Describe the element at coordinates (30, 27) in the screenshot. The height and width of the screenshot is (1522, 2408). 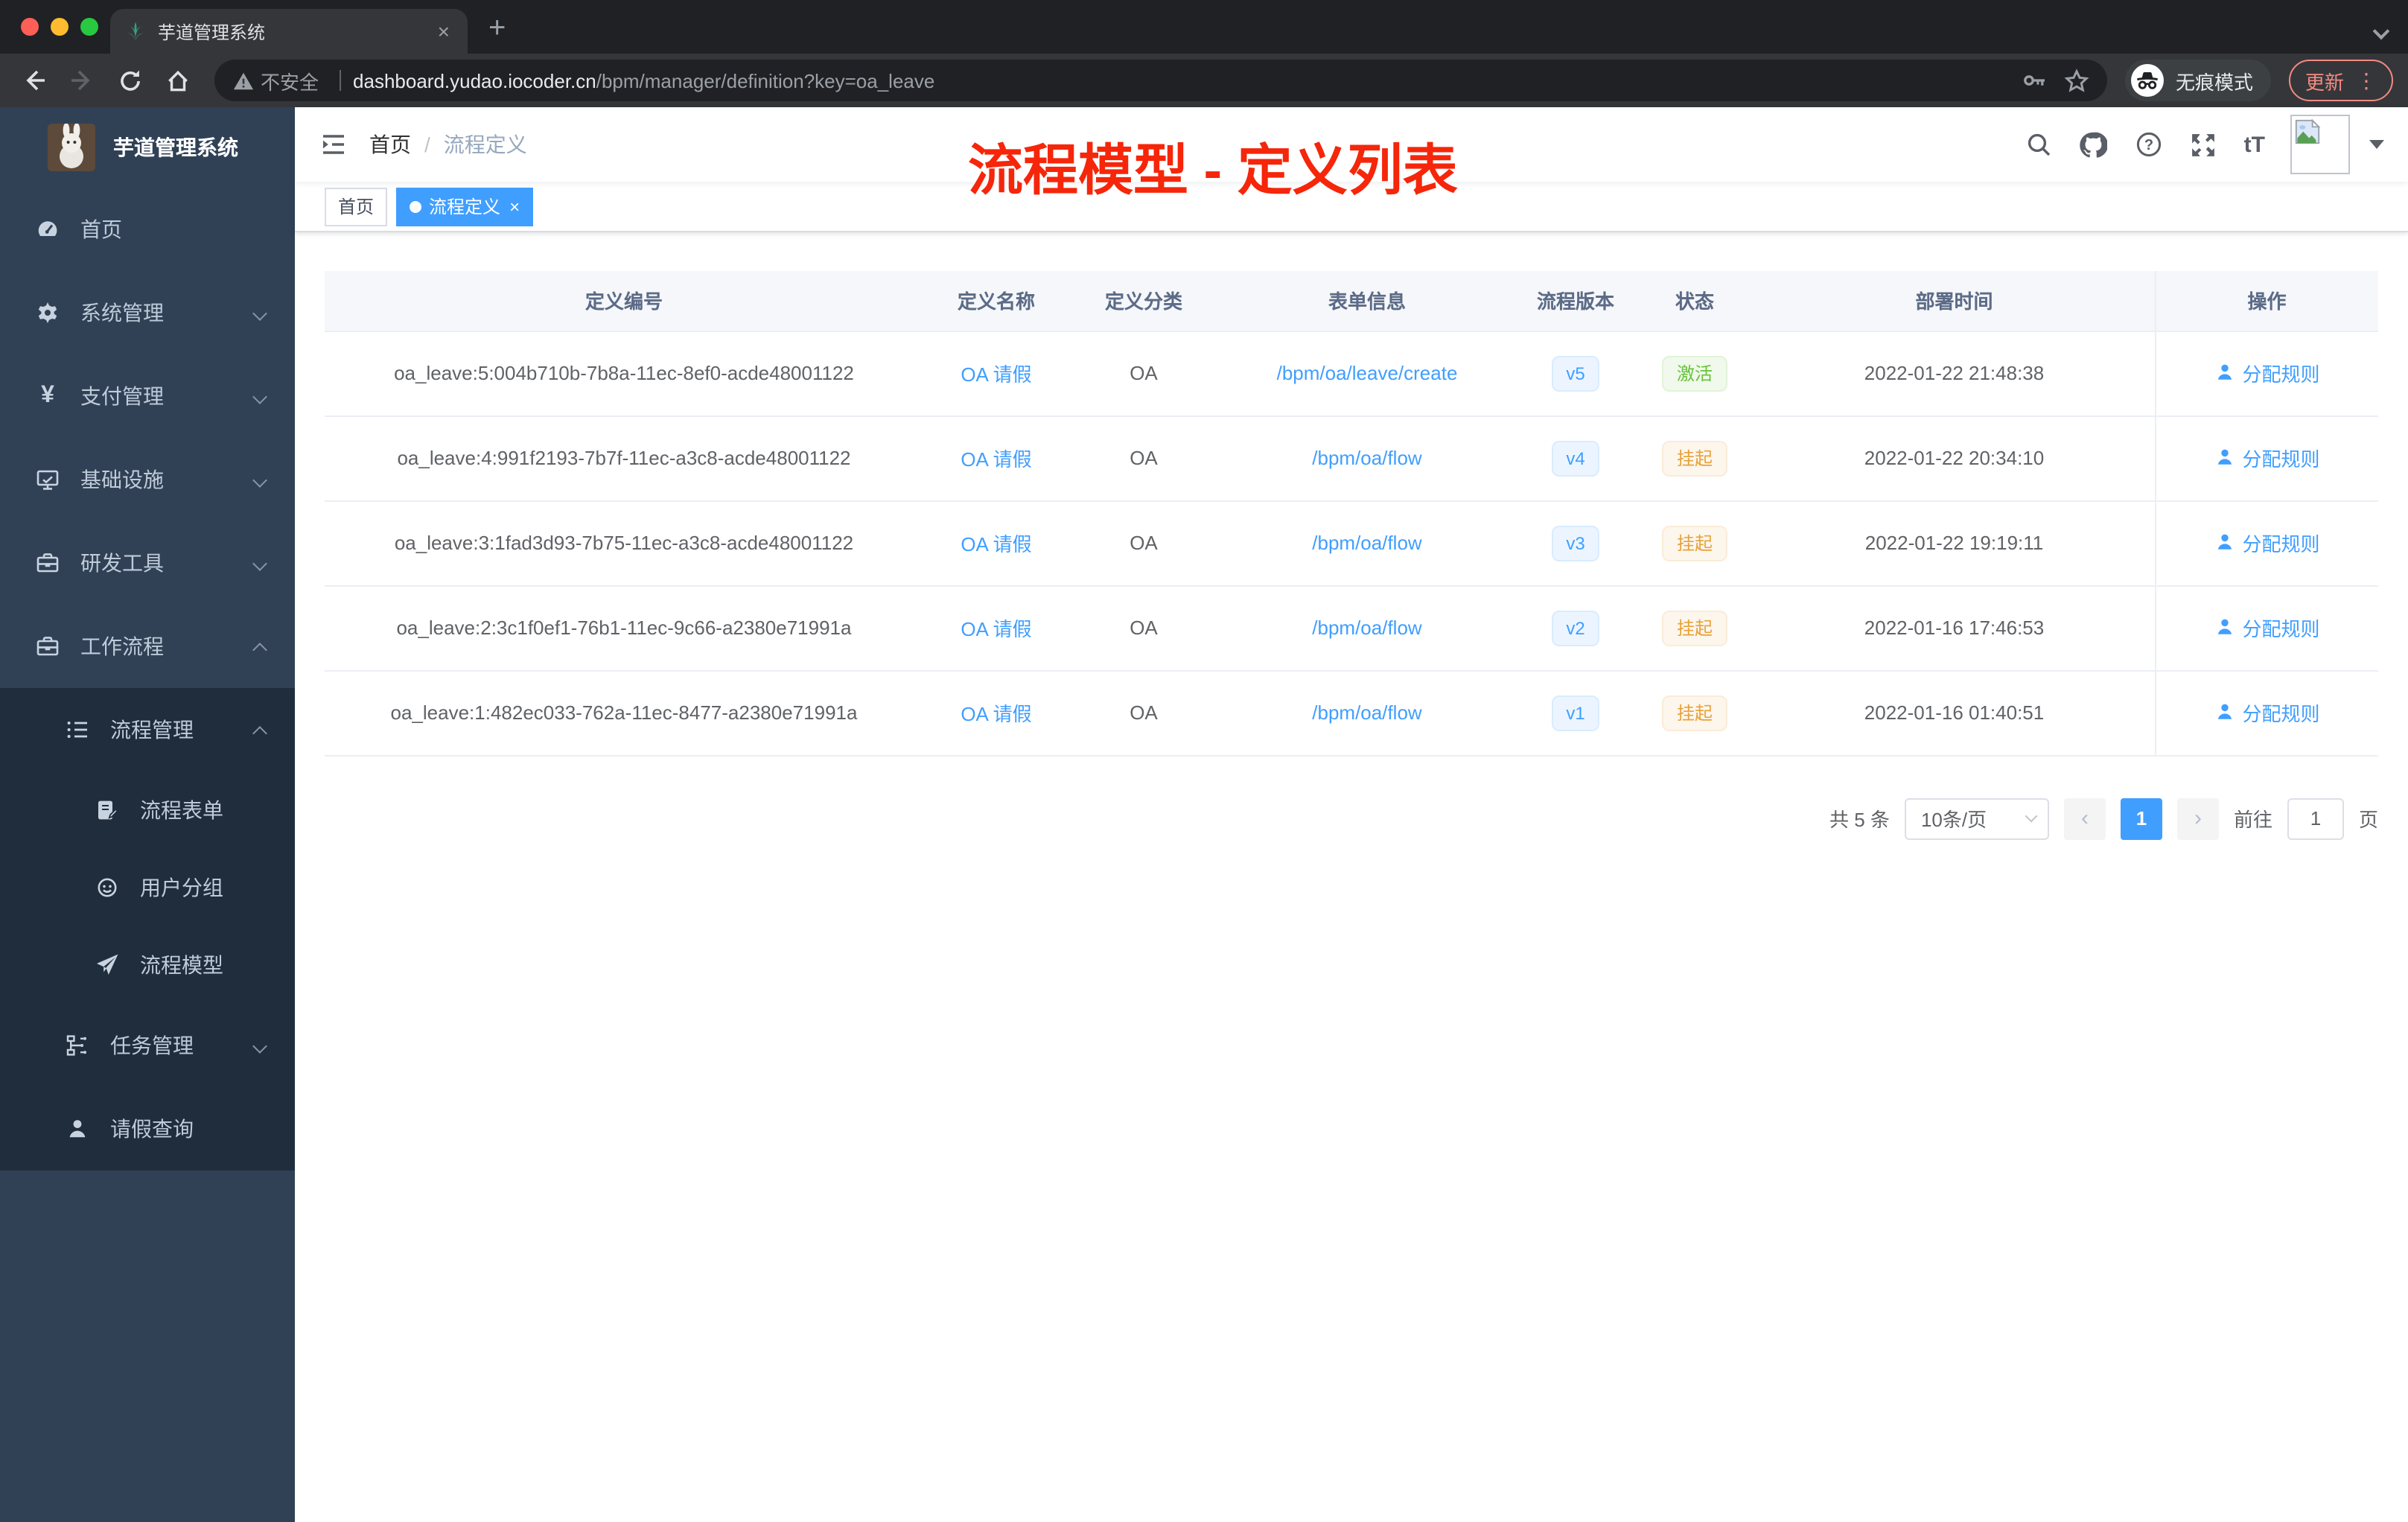
I see `close-window-button` at that location.